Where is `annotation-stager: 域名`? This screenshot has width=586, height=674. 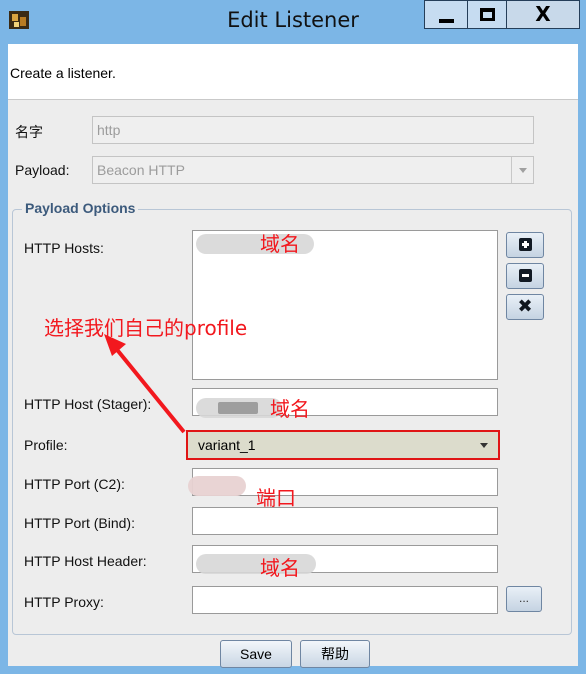 annotation-stager: 域名 is located at coordinates (290, 409).